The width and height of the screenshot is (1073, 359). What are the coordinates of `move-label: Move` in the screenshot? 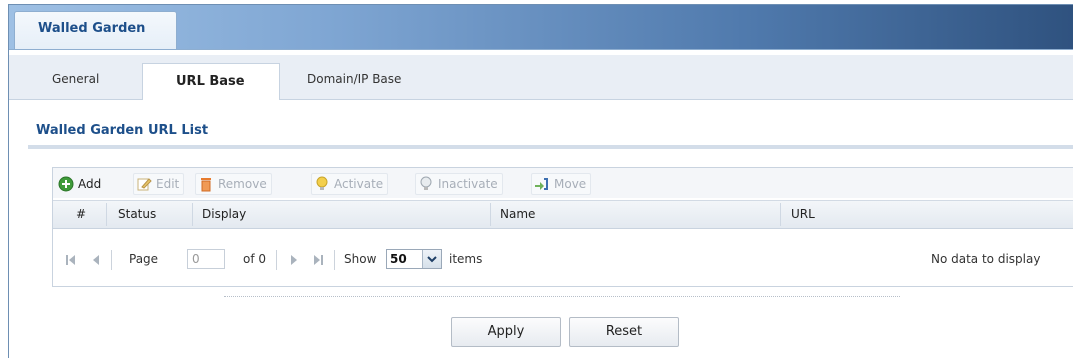 It's located at (570, 184).